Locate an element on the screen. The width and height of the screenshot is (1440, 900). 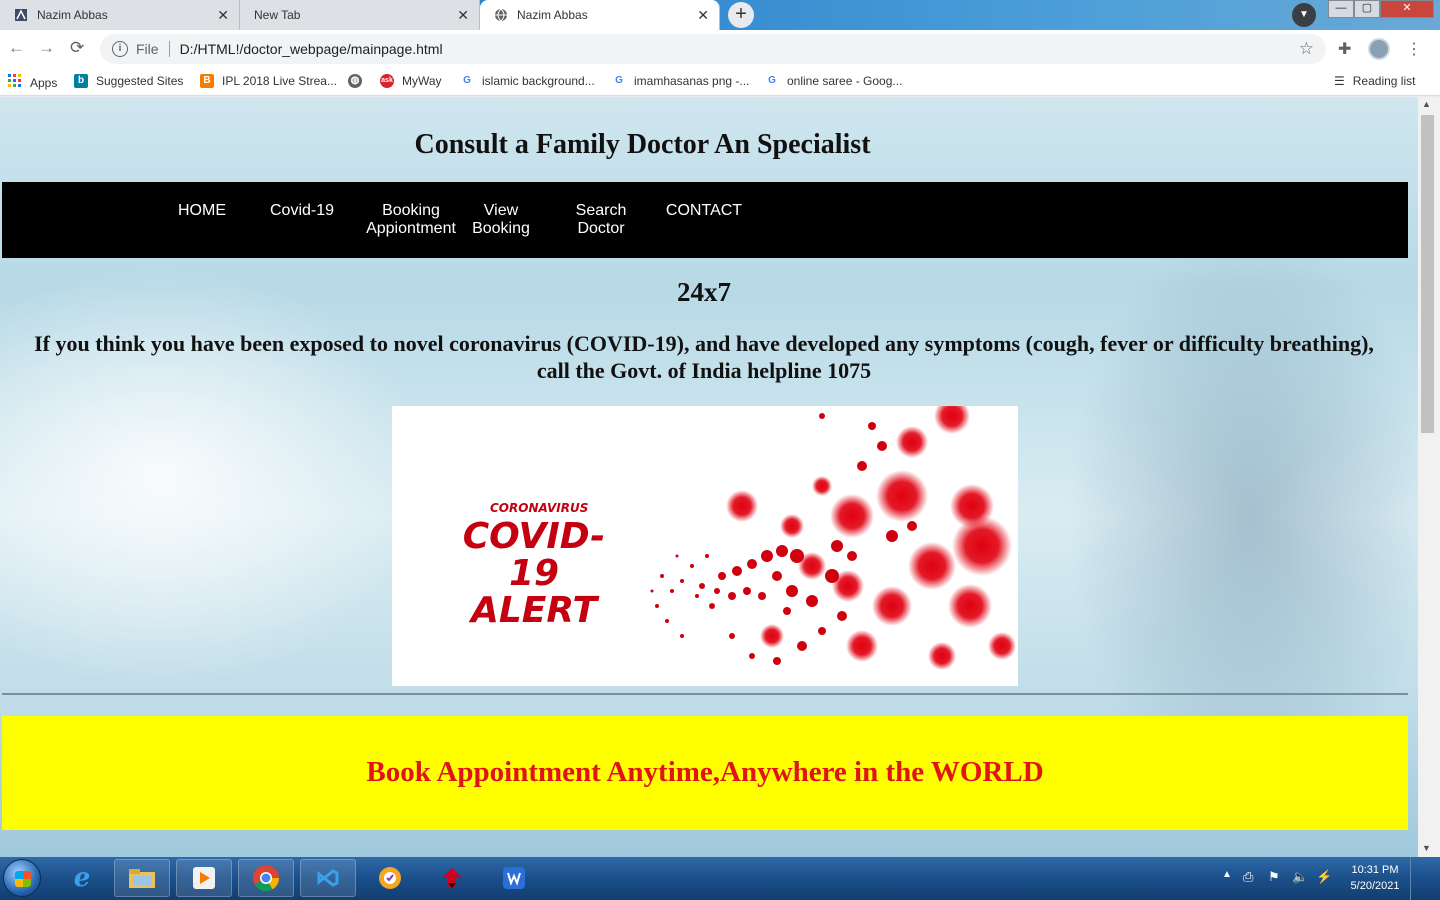
internet-explorer-icon: e is located at coordinates (82, 878).